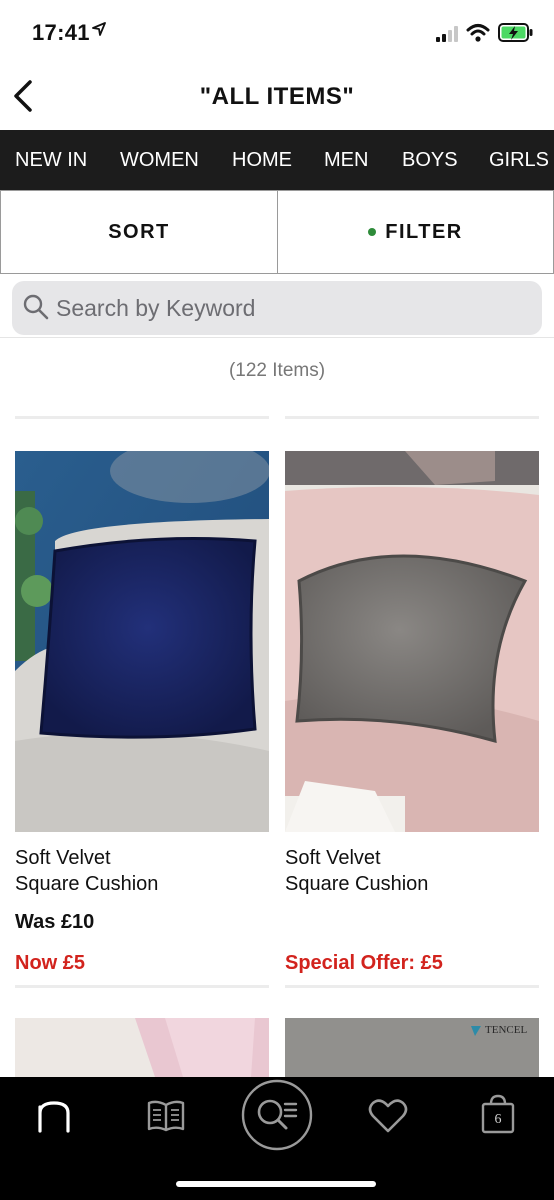 The image size is (554, 1200). What do you see at coordinates (156, 308) in the screenshot?
I see `search-placeholder: Search by Keyword` at bounding box center [156, 308].